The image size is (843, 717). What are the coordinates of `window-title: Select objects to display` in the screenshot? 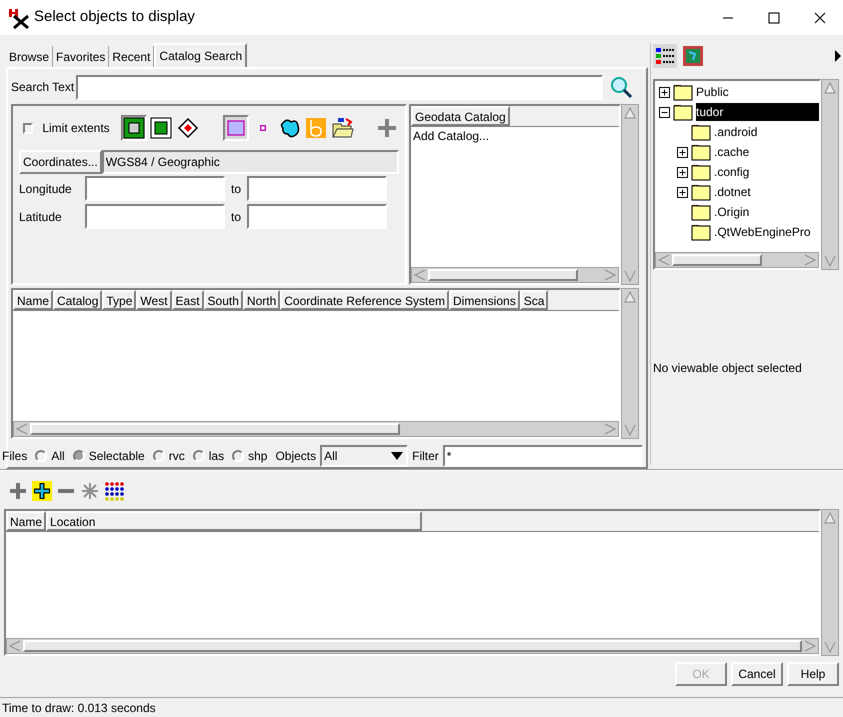 It's located at (114, 17).